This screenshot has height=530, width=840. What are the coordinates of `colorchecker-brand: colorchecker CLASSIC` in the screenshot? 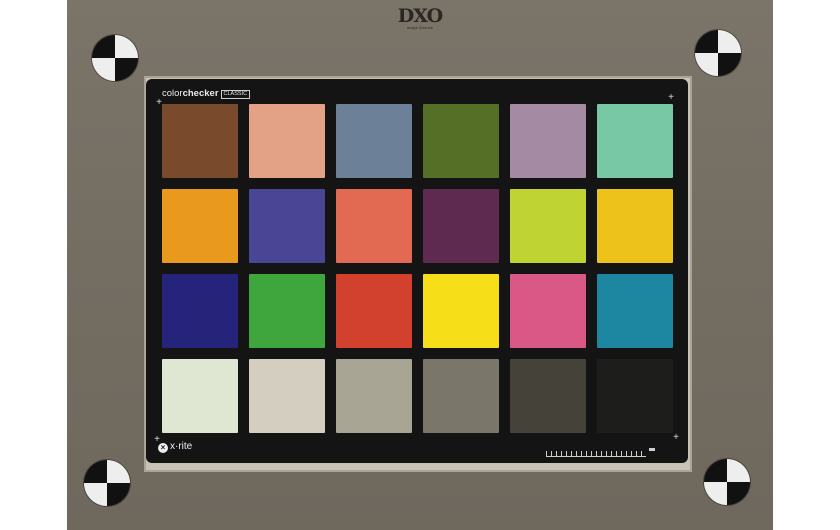 It's located at (206, 94).